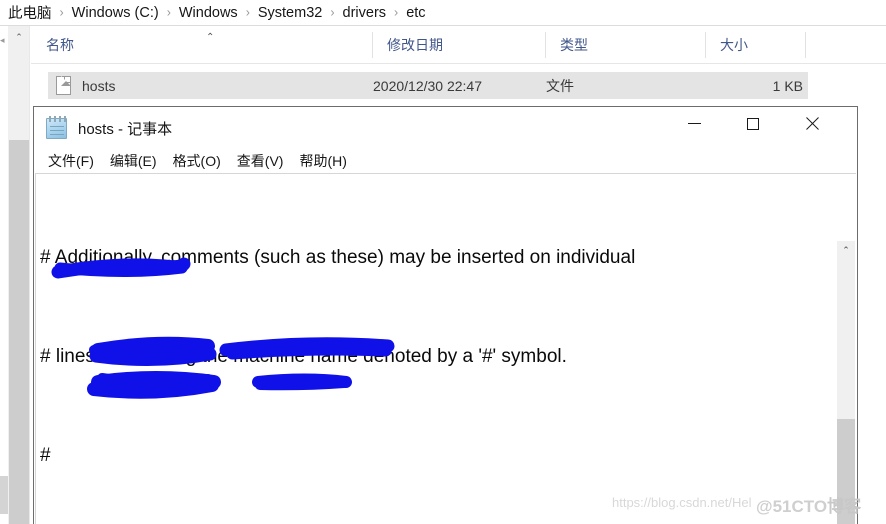 This screenshot has width=886, height=524. I want to click on notepad-vertical-scrollbar: ⌃, so click(846, 382).